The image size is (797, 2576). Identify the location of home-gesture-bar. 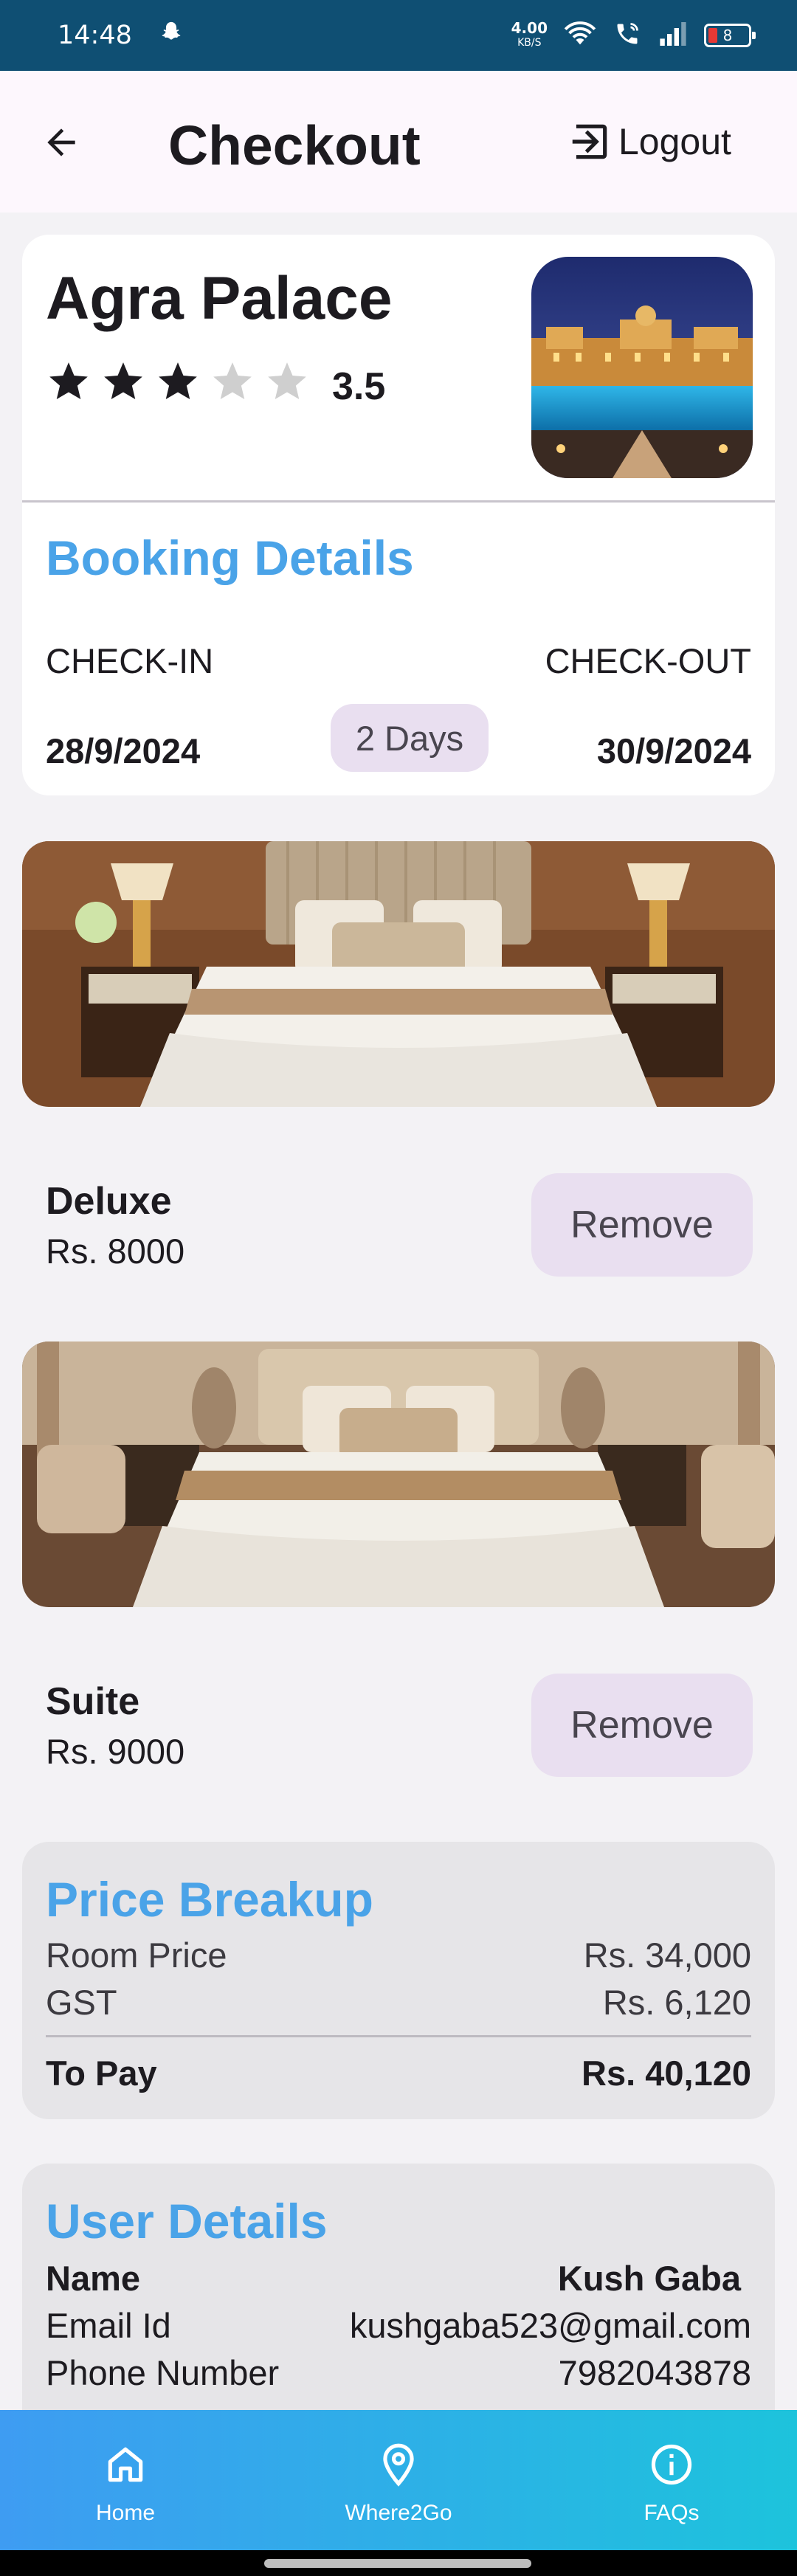
(398, 2563).